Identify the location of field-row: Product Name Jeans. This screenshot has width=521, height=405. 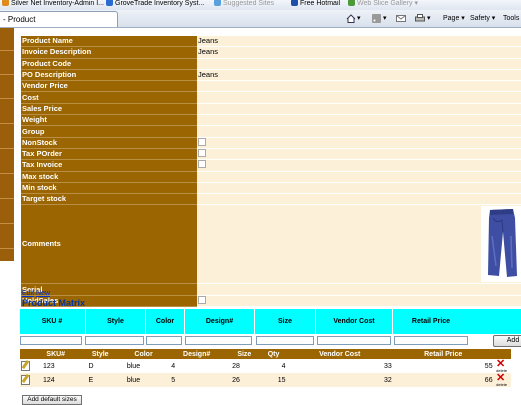
(271, 42).